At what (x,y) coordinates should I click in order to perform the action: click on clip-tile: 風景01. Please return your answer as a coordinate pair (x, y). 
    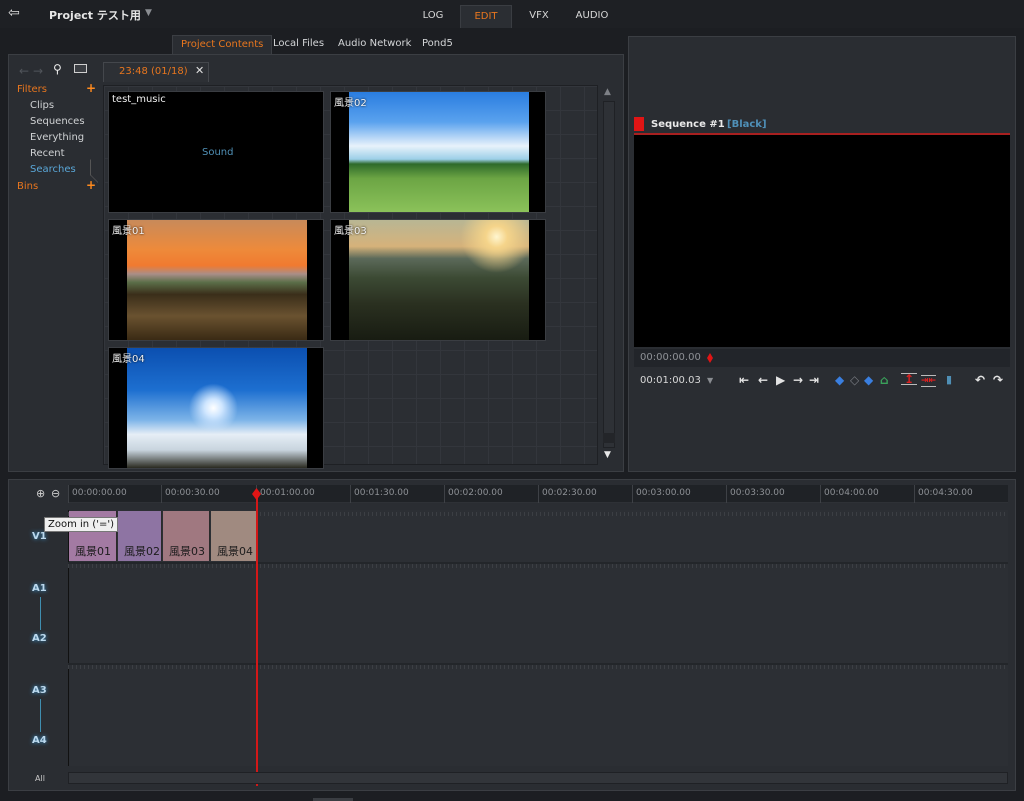
    Looking at the image, I should click on (216, 280).